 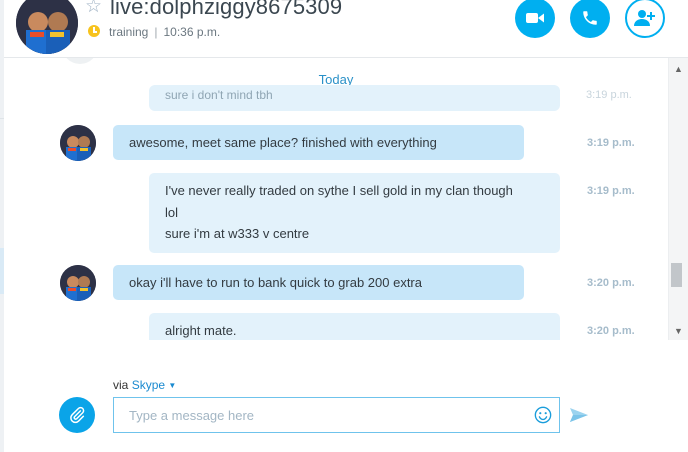 What do you see at coordinates (121, 385) in the screenshot?
I see `via-prefix: via` at bounding box center [121, 385].